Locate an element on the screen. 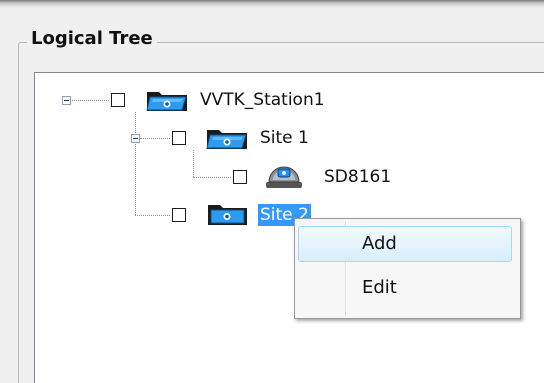 The image size is (544, 383). groupbox-title: Logical Tree is located at coordinates (92, 38).